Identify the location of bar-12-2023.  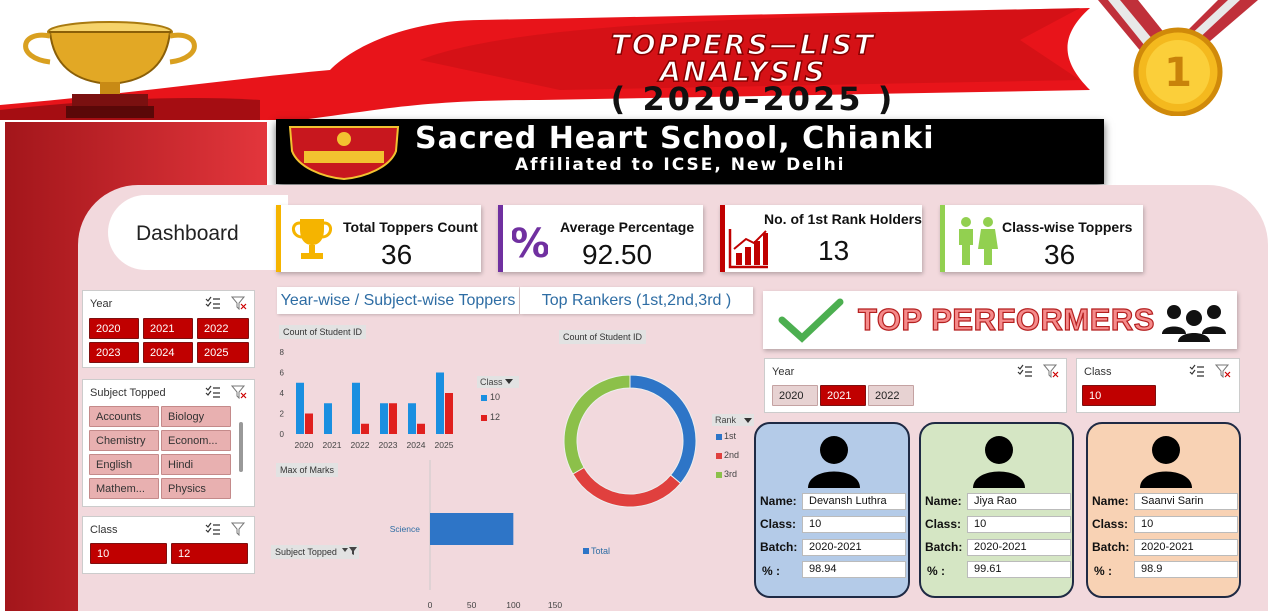
(393, 418).